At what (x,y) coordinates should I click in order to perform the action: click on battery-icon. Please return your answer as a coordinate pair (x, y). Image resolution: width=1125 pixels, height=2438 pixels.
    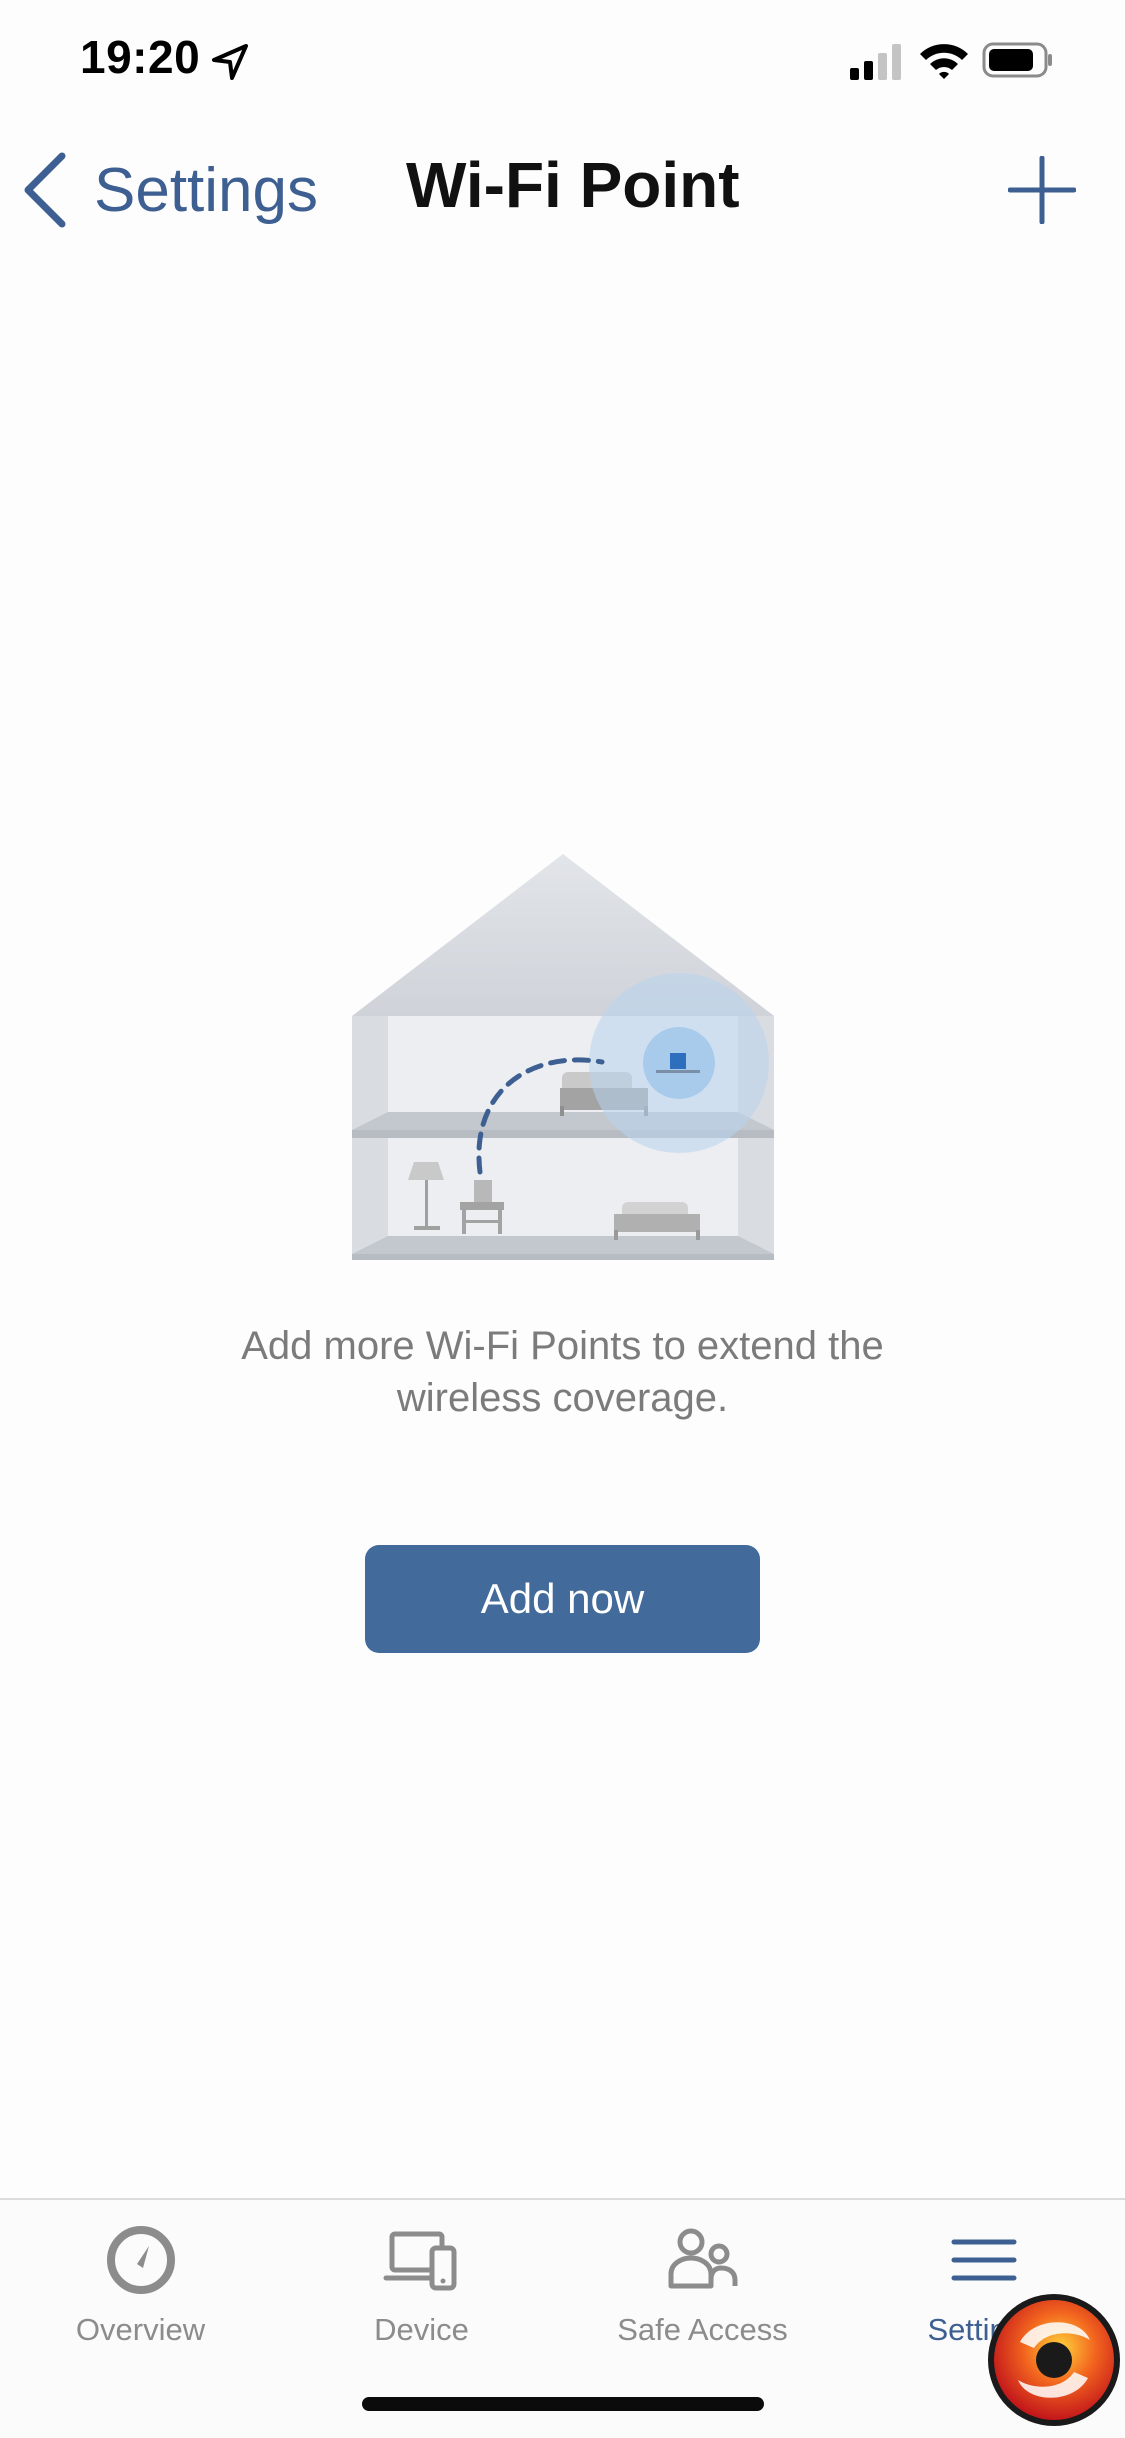
    Looking at the image, I should click on (1017, 60).